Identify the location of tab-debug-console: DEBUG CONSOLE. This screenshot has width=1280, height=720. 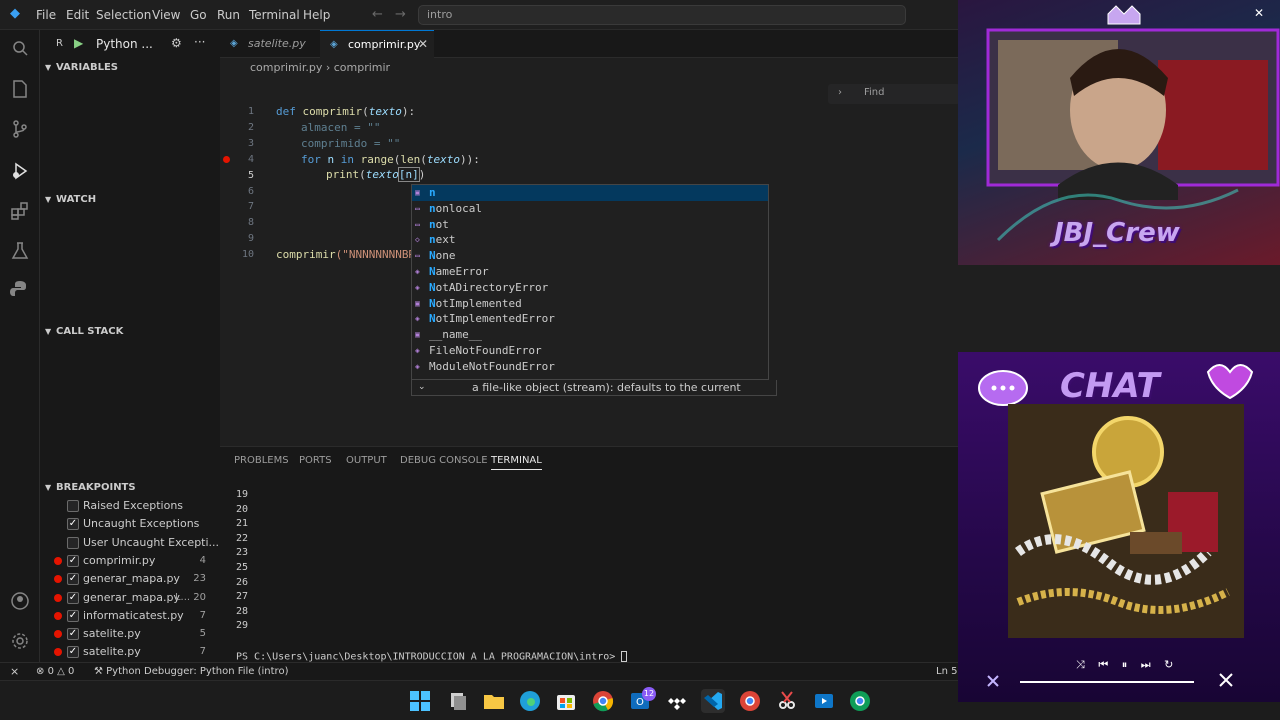
(444, 460).